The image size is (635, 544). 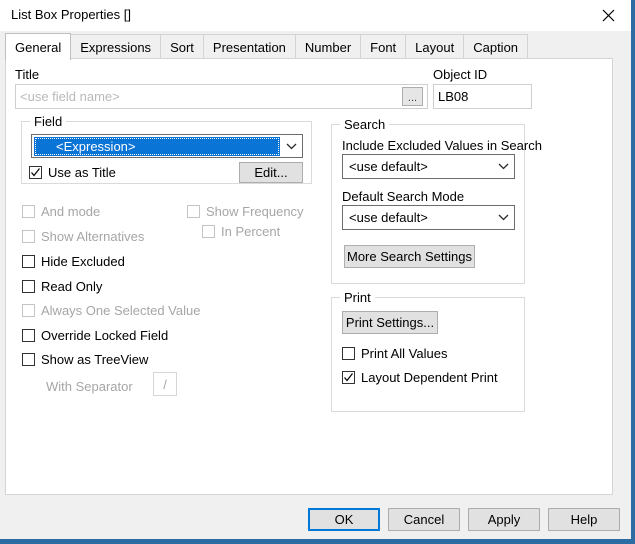 I want to click on close-icon, so click(x=608, y=15).